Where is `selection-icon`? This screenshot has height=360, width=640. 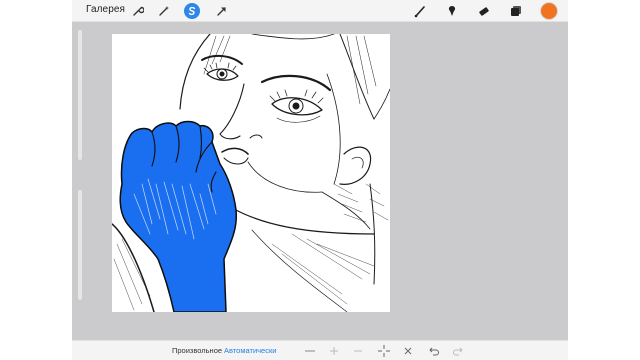 selection-icon is located at coordinates (192, 11).